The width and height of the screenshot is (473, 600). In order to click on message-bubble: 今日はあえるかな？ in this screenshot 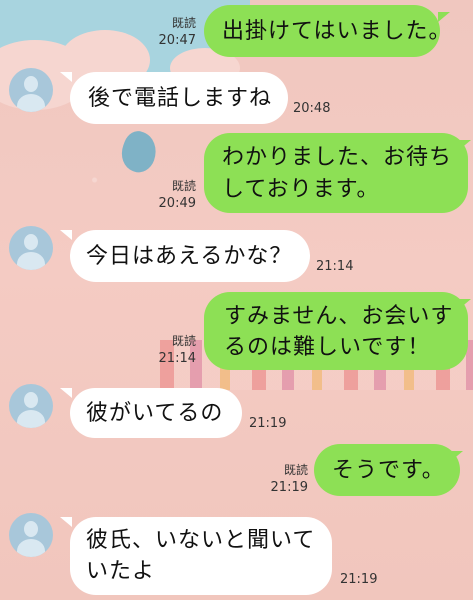, I will do `click(190, 256)`.